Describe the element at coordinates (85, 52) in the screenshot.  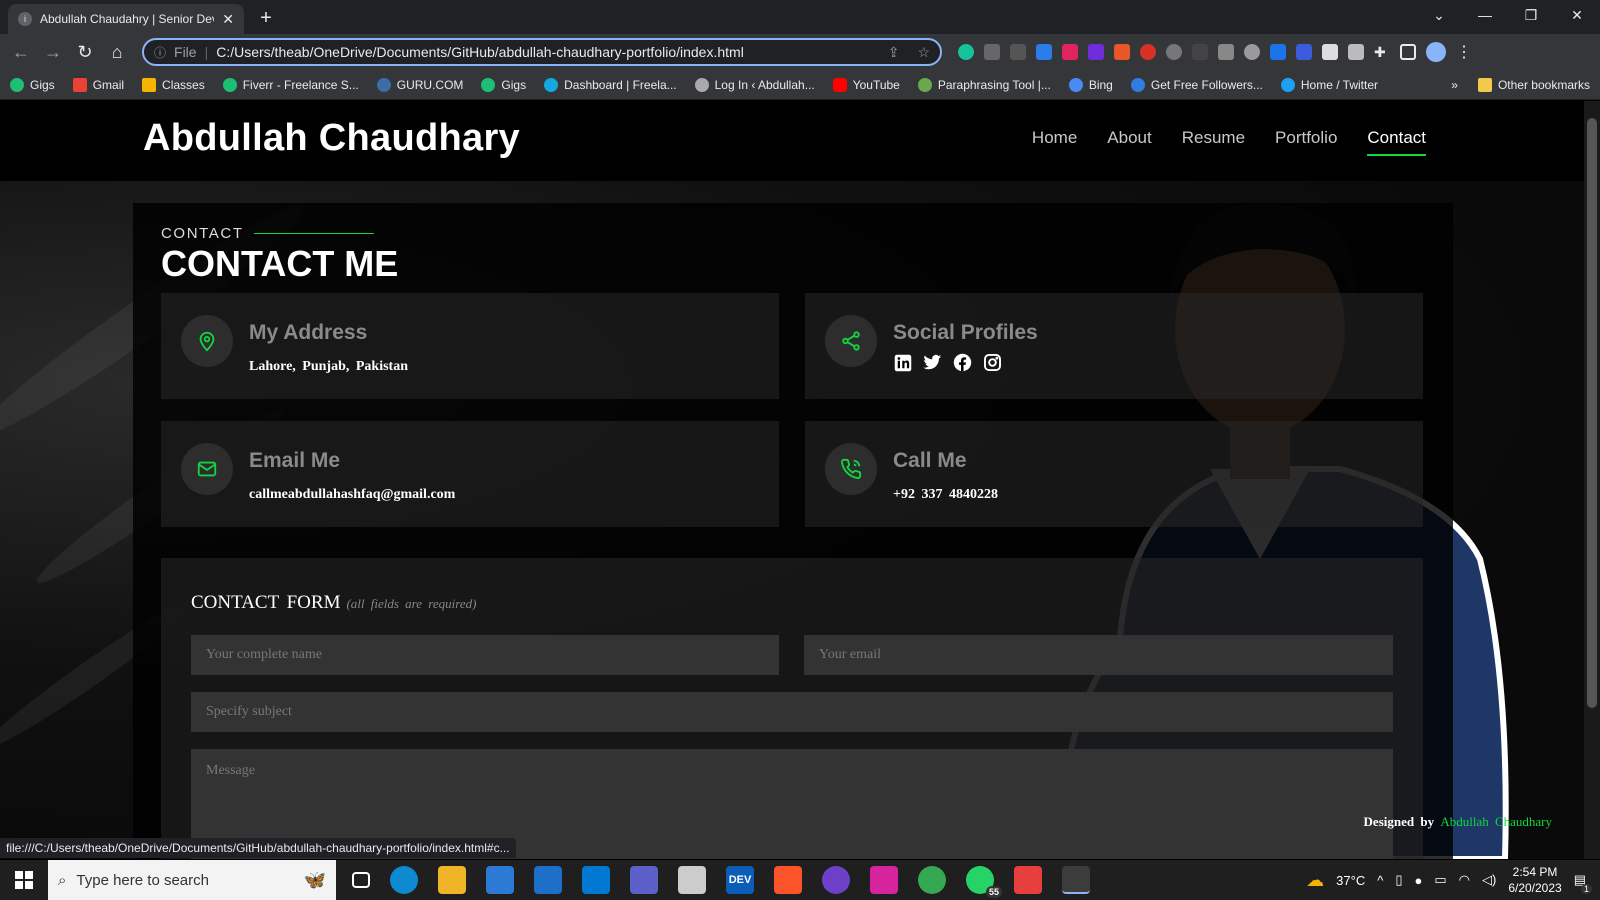
I see `reload-button: ↻` at that location.